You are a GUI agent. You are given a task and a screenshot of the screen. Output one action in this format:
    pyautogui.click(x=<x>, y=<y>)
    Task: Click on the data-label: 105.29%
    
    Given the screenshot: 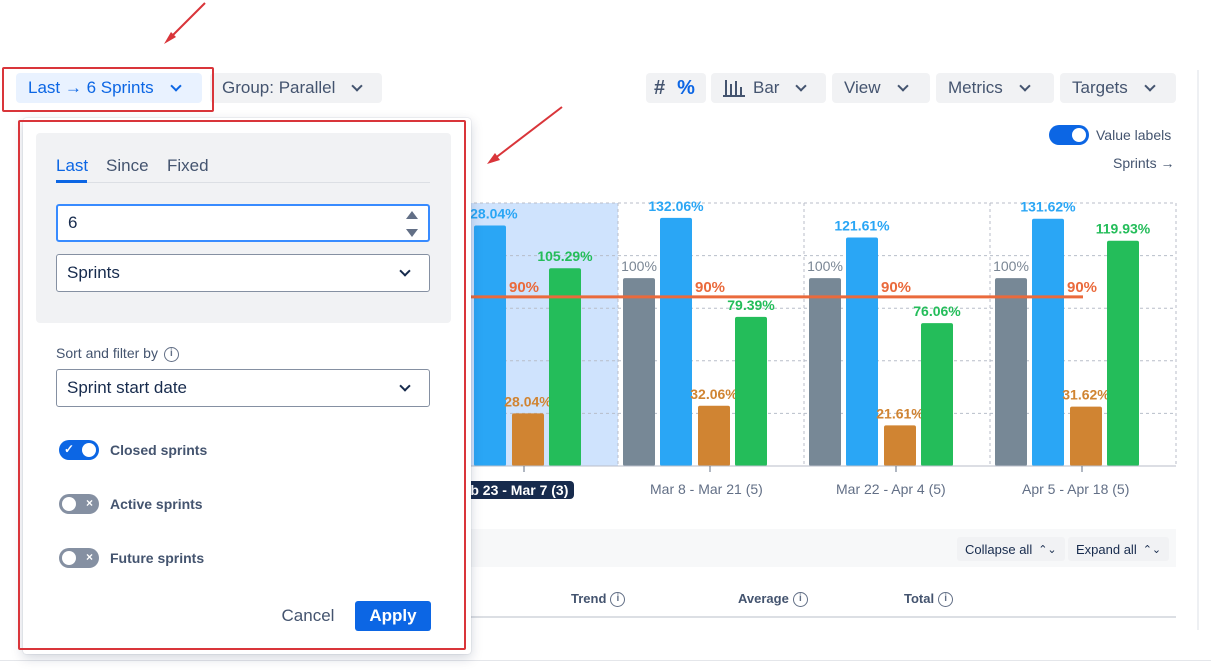 What is the action you would take?
    pyautogui.click(x=565, y=256)
    